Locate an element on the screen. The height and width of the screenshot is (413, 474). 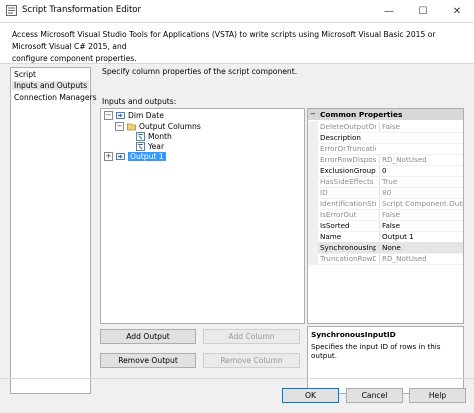
tree-label-dim-date: Dim Date is located at coordinates (146, 115).